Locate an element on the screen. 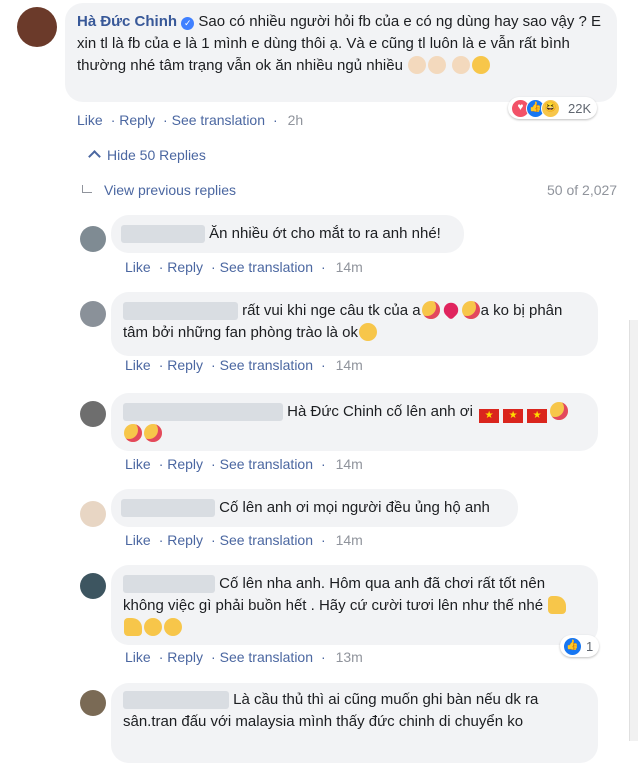  author-avatar is located at coordinates (37, 27).